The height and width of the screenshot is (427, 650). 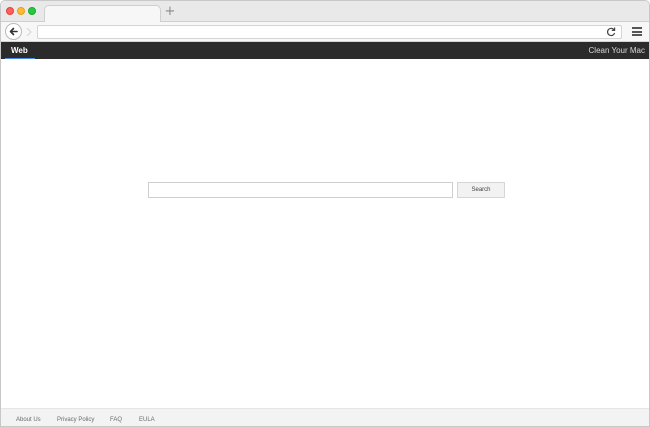 What do you see at coordinates (170, 12) in the screenshot?
I see `plus-icon: +` at bounding box center [170, 12].